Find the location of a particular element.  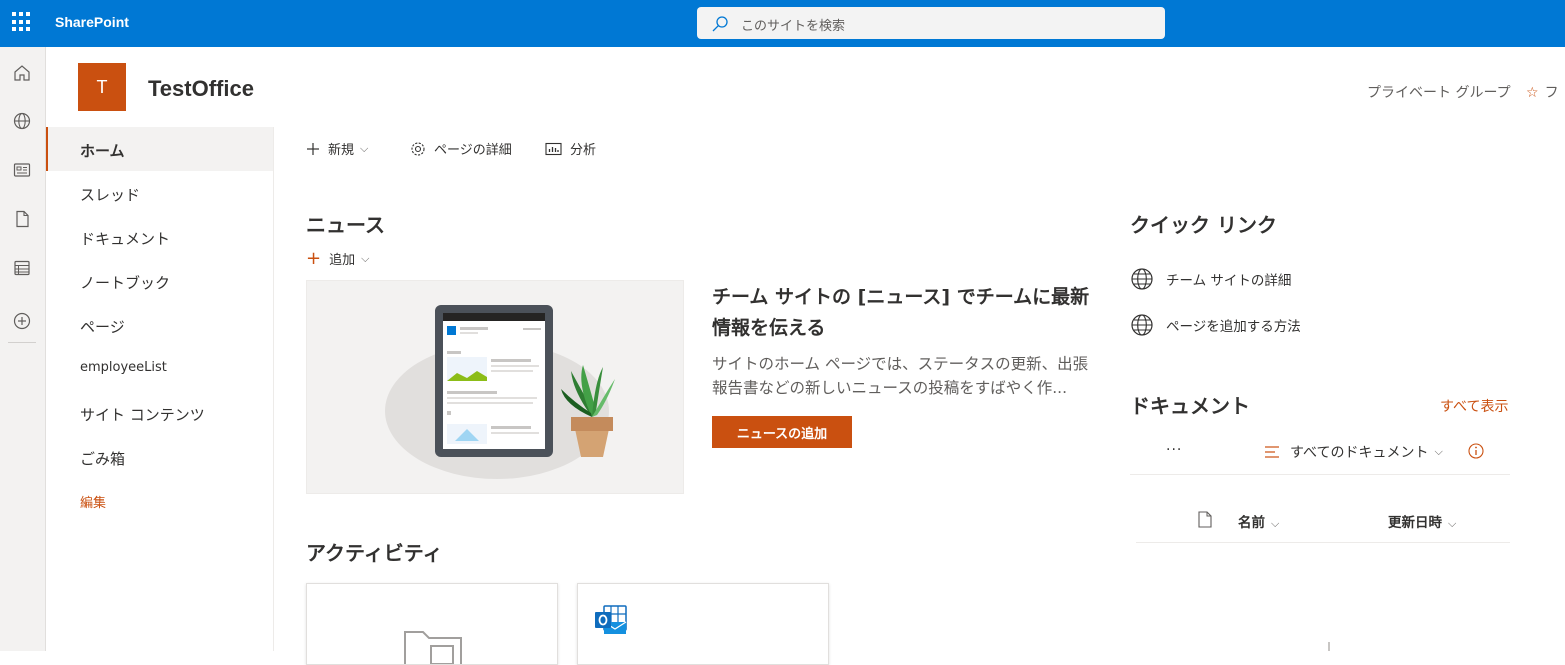

quick-link-label: ページを追加する方法 is located at coordinates (1233, 327).